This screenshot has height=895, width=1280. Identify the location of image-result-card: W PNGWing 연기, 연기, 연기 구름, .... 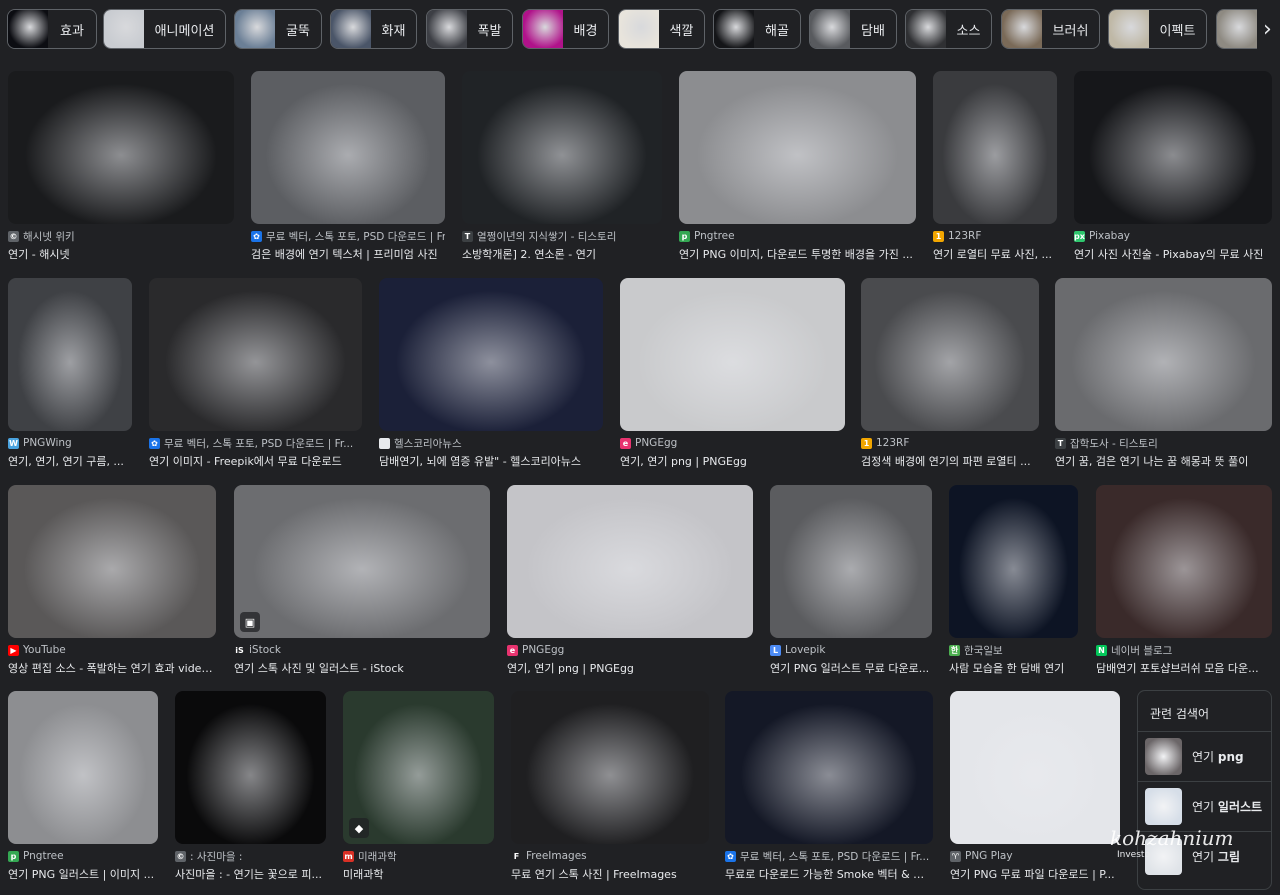
(70, 377).